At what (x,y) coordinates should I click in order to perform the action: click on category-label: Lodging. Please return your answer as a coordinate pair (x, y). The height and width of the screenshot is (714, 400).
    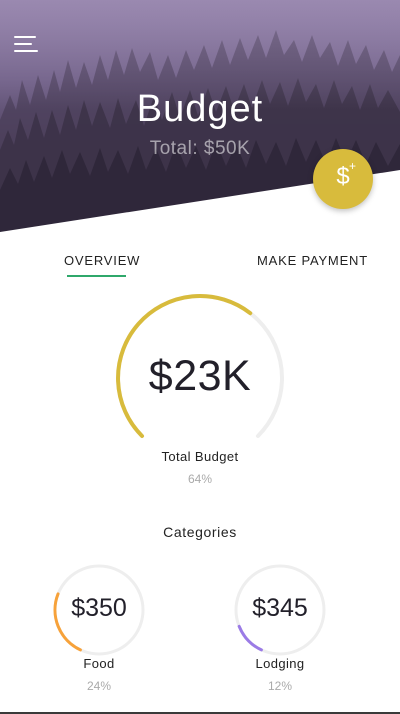
    Looking at the image, I should click on (280, 663).